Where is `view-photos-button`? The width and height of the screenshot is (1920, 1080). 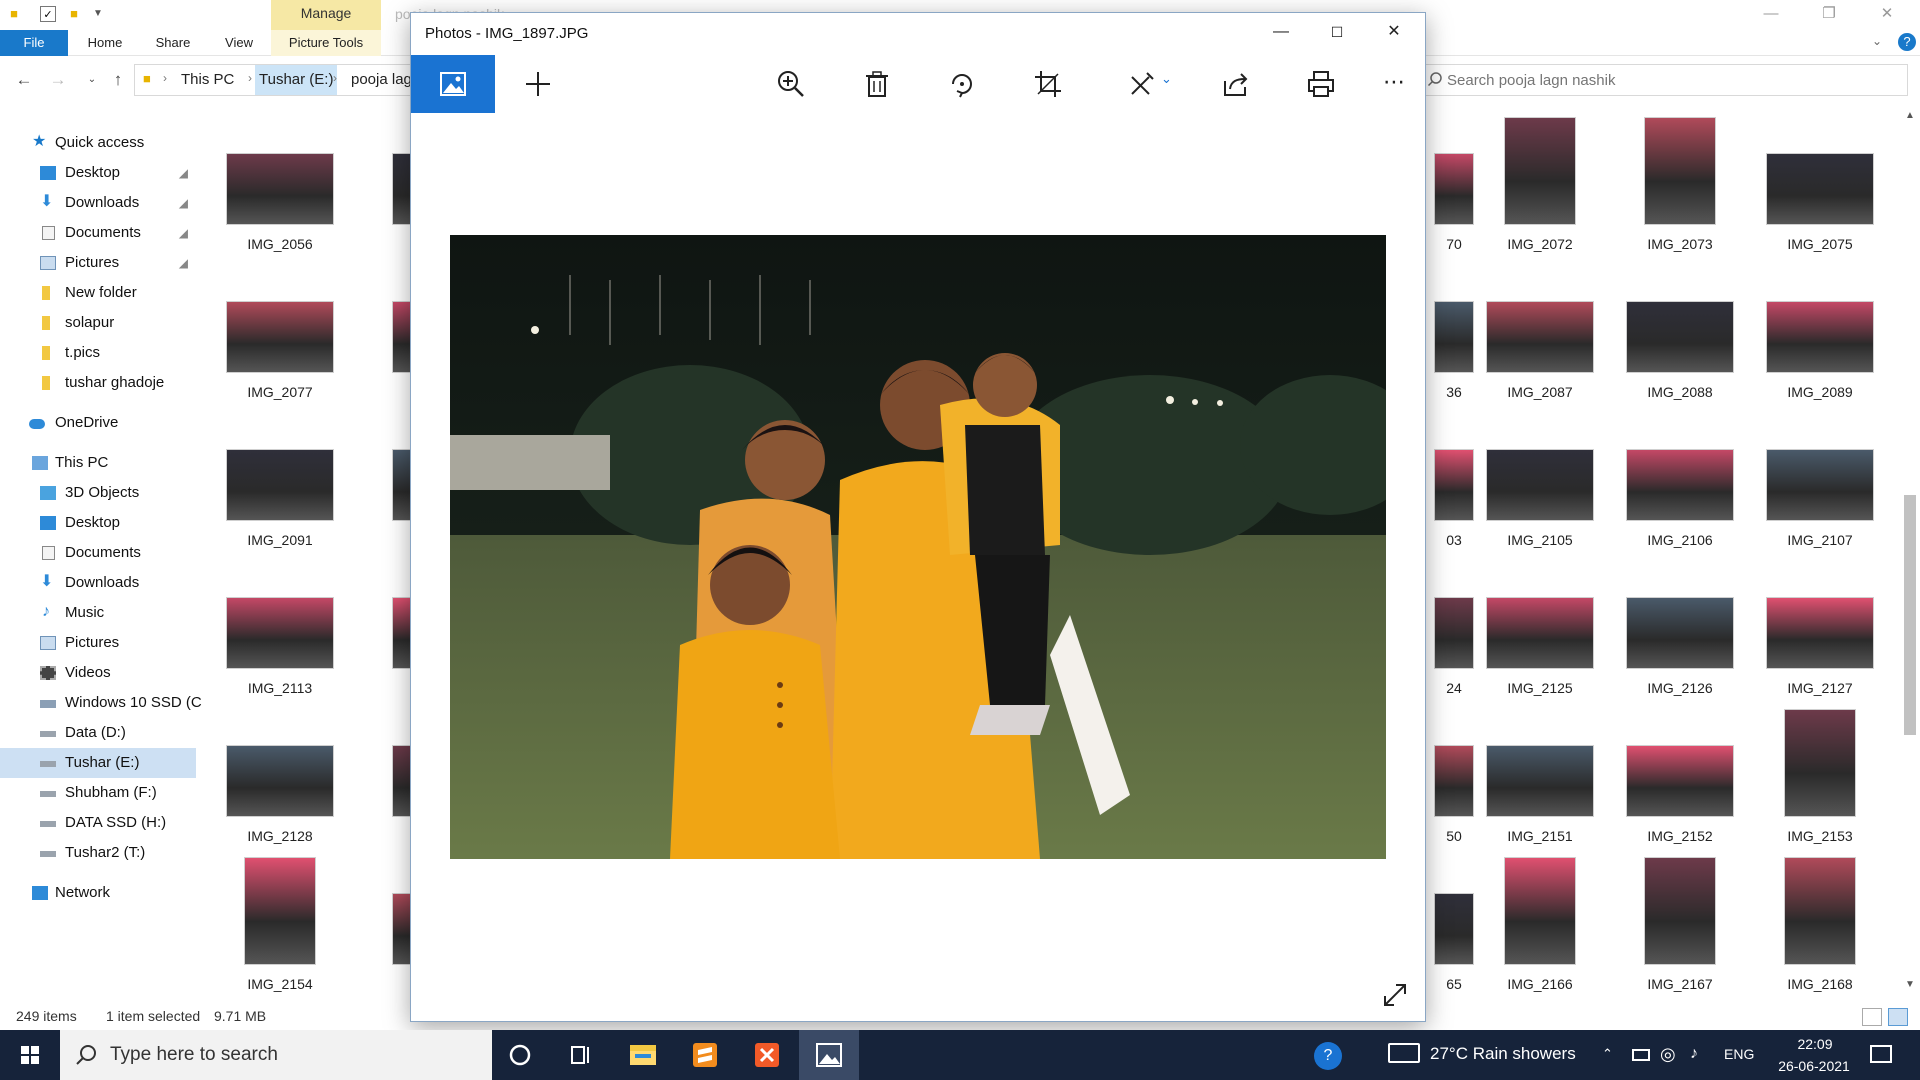
view-photos-button is located at coordinates (453, 84).